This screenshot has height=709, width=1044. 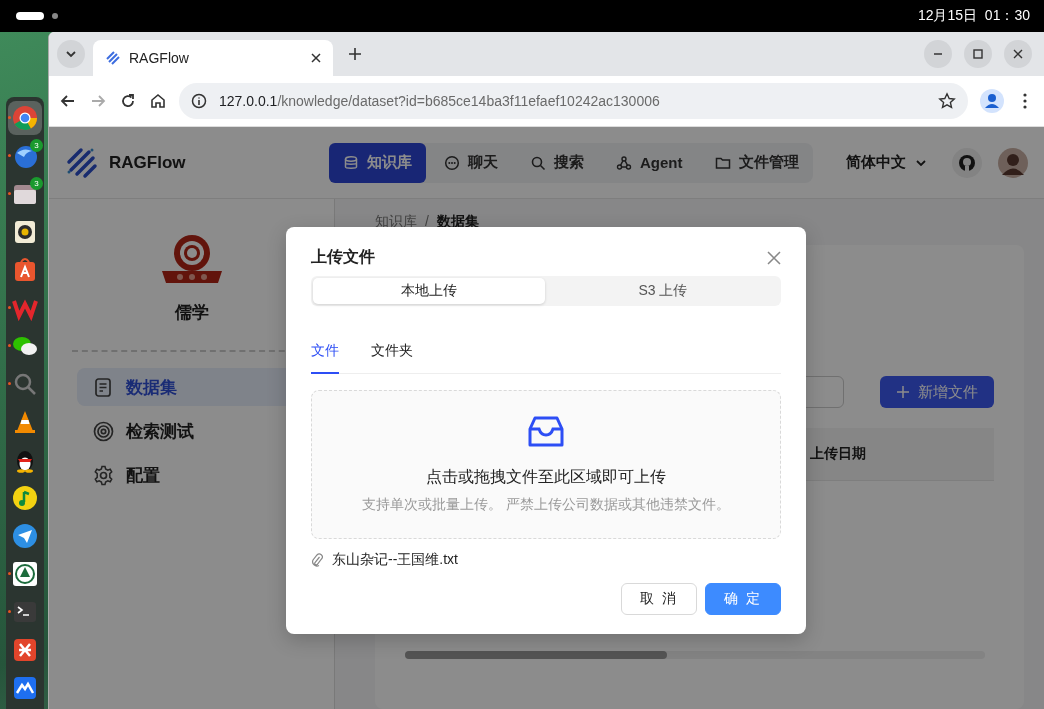 I want to click on upload-type-tab: 文件夹, so click(x=392, y=356).